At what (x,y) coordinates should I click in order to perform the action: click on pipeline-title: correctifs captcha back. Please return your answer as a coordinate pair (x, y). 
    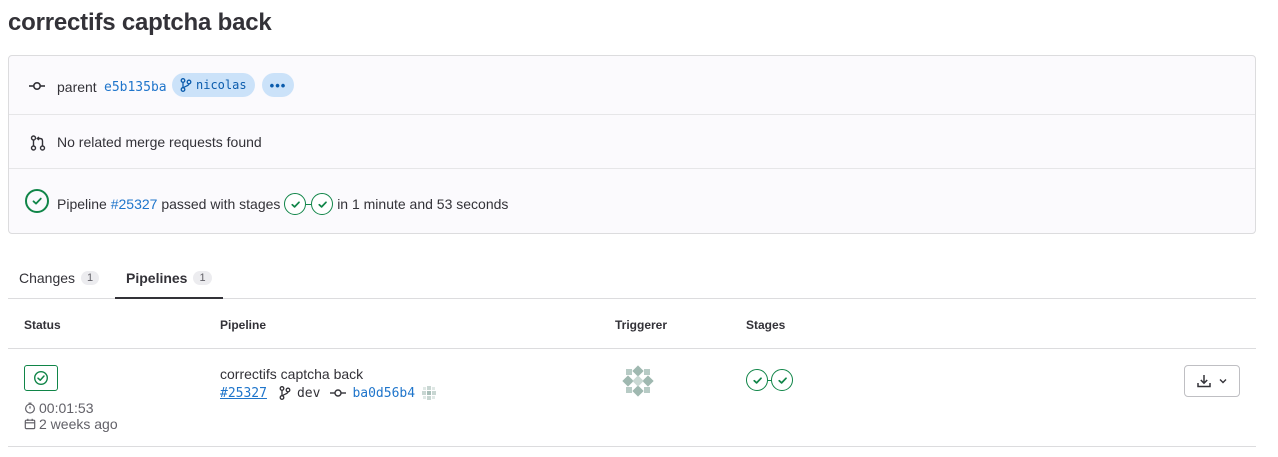
    Looking at the image, I should click on (292, 374).